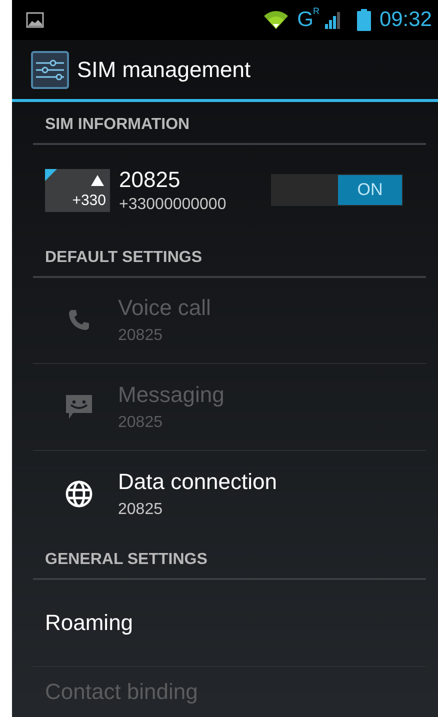 This screenshot has height=717, width=438. What do you see at coordinates (35, 20) in the screenshot?
I see `image-notification-icon` at bounding box center [35, 20].